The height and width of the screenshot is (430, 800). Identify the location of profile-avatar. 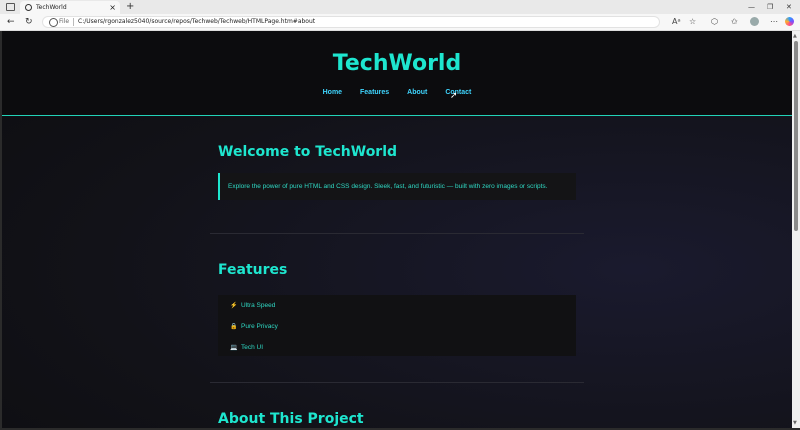
(754, 21).